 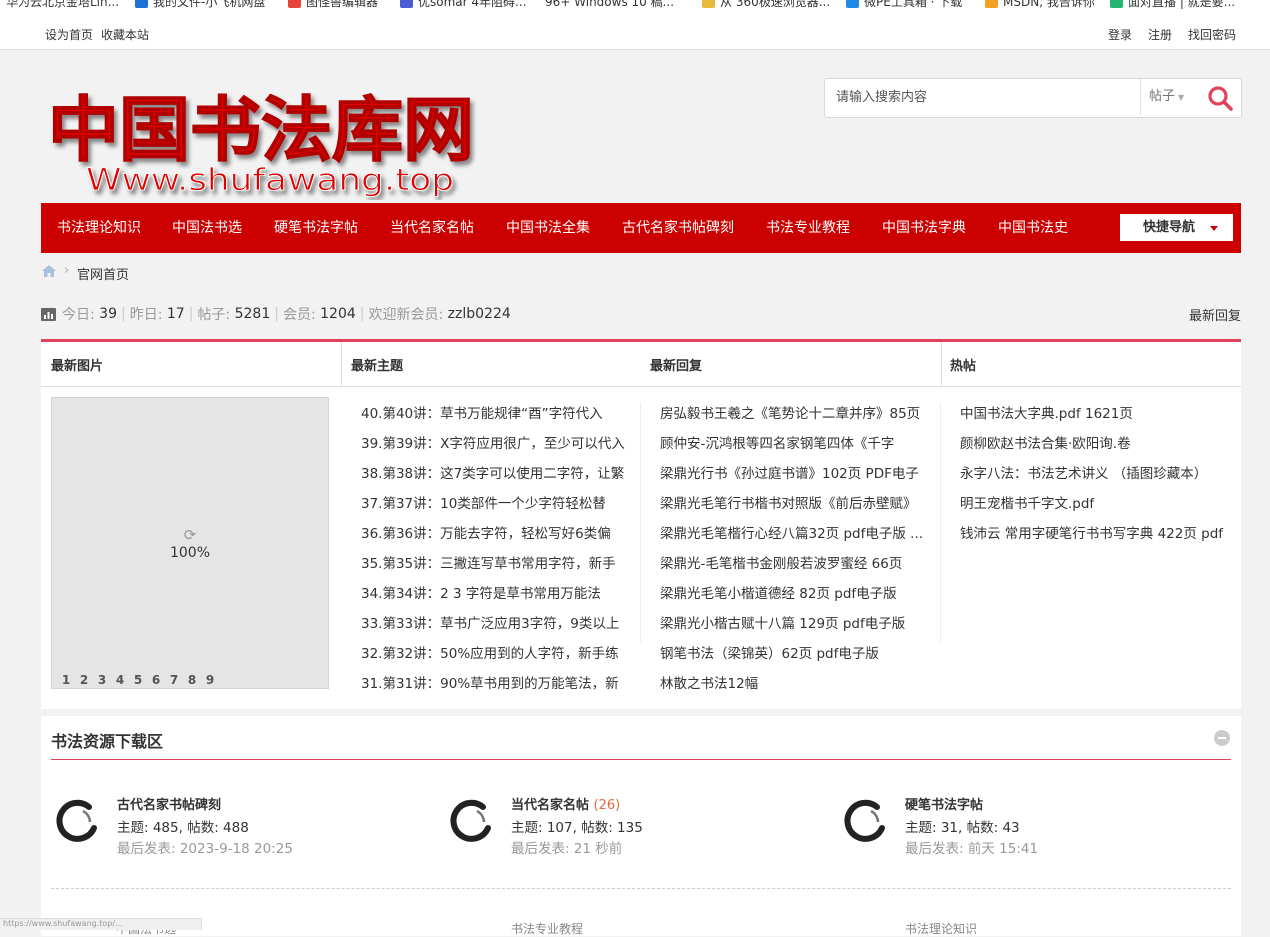 What do you see at coordinates (797, 474) in the screenshot?
I see `reply-link: 梁鼎光行书《孙过庭书谱》102页 PDF电子` at bounding box center [797, 474].